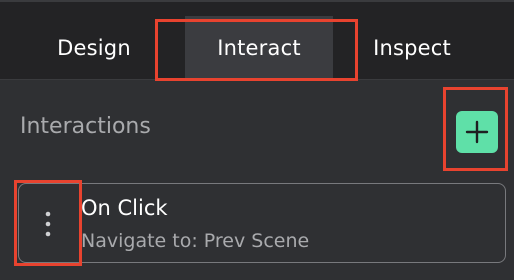 The image size is (514, 280). I want to click on interaction-action-label: Navigate to: Prev Scene, so click(195, 241).